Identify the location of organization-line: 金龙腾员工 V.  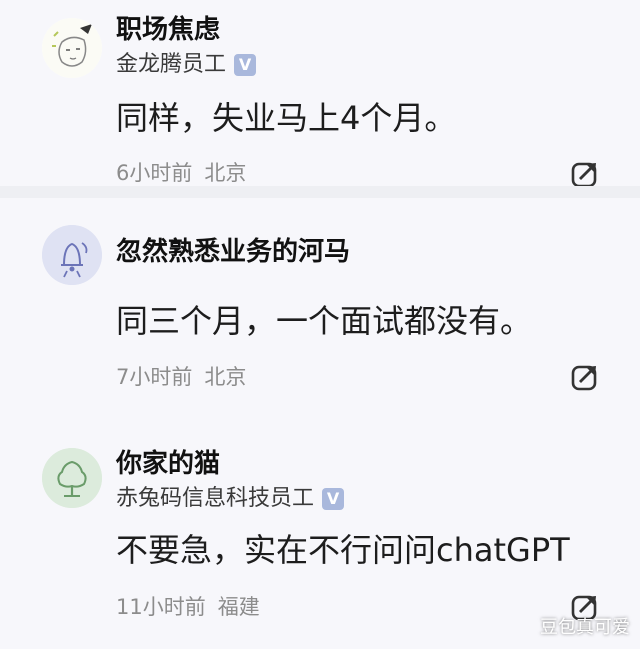
(186, 65).